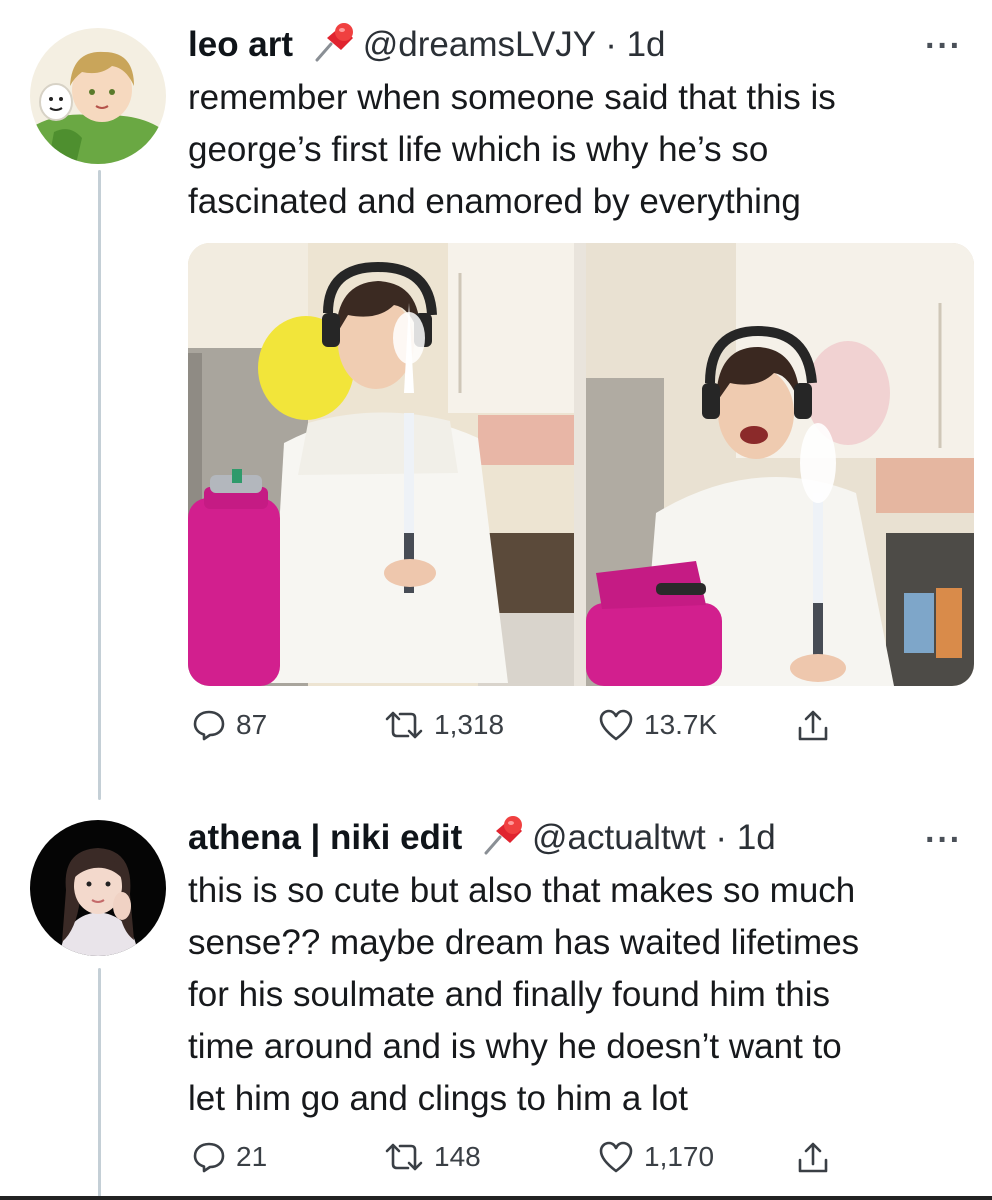 The image size is (992, 1200). I want to click on tweet-header: leo art @dreamsLVJY · 1d, so click(427, 44).